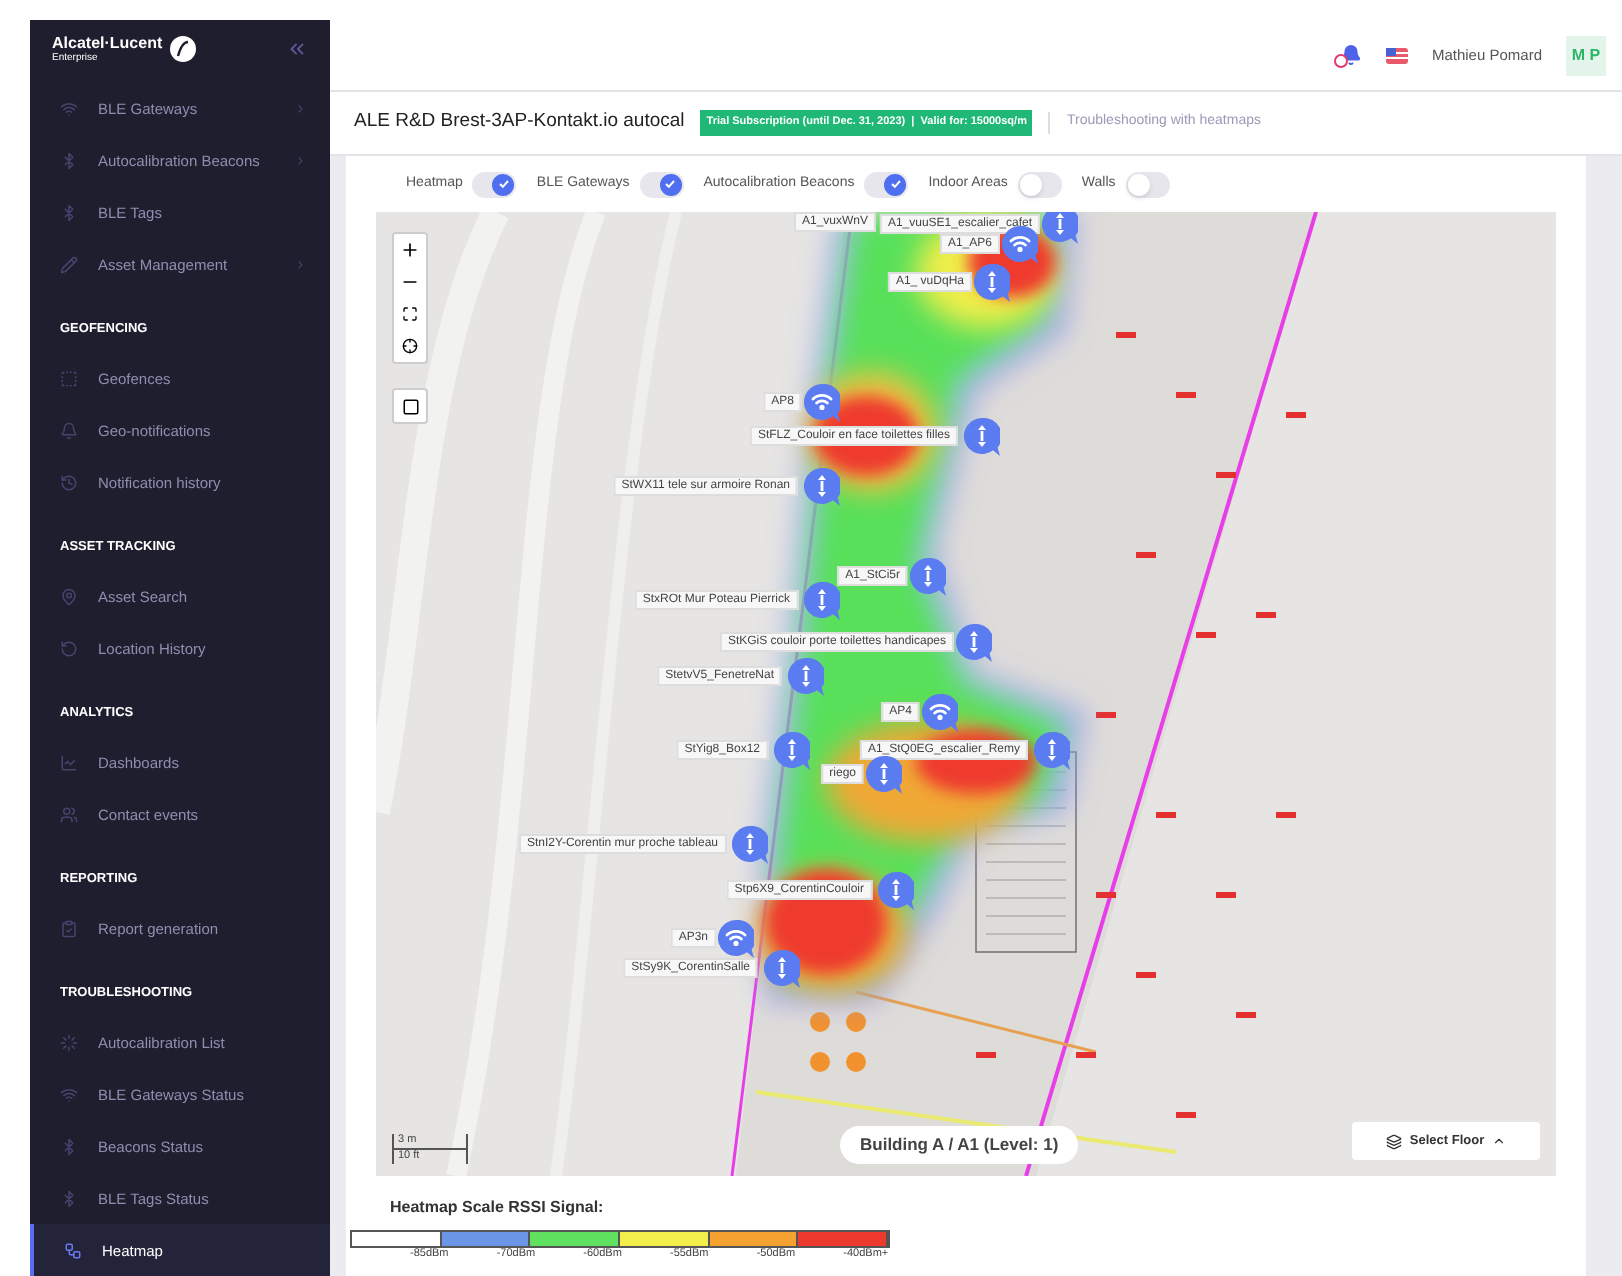  What do you see at coordinates (838, 1042) in the screenshot?
I see `table-chairs-drawing` at bounding box center [838, 1042].